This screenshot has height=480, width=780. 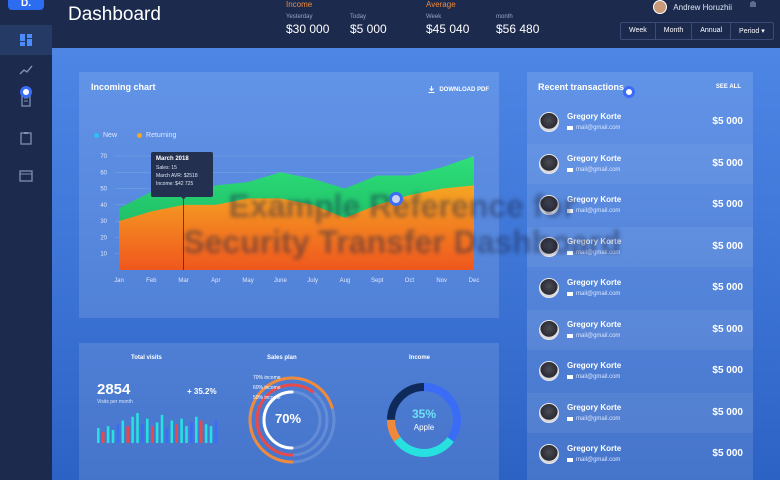 I want to click on ring-label-70: 70% income, so click(x=267, y=378).